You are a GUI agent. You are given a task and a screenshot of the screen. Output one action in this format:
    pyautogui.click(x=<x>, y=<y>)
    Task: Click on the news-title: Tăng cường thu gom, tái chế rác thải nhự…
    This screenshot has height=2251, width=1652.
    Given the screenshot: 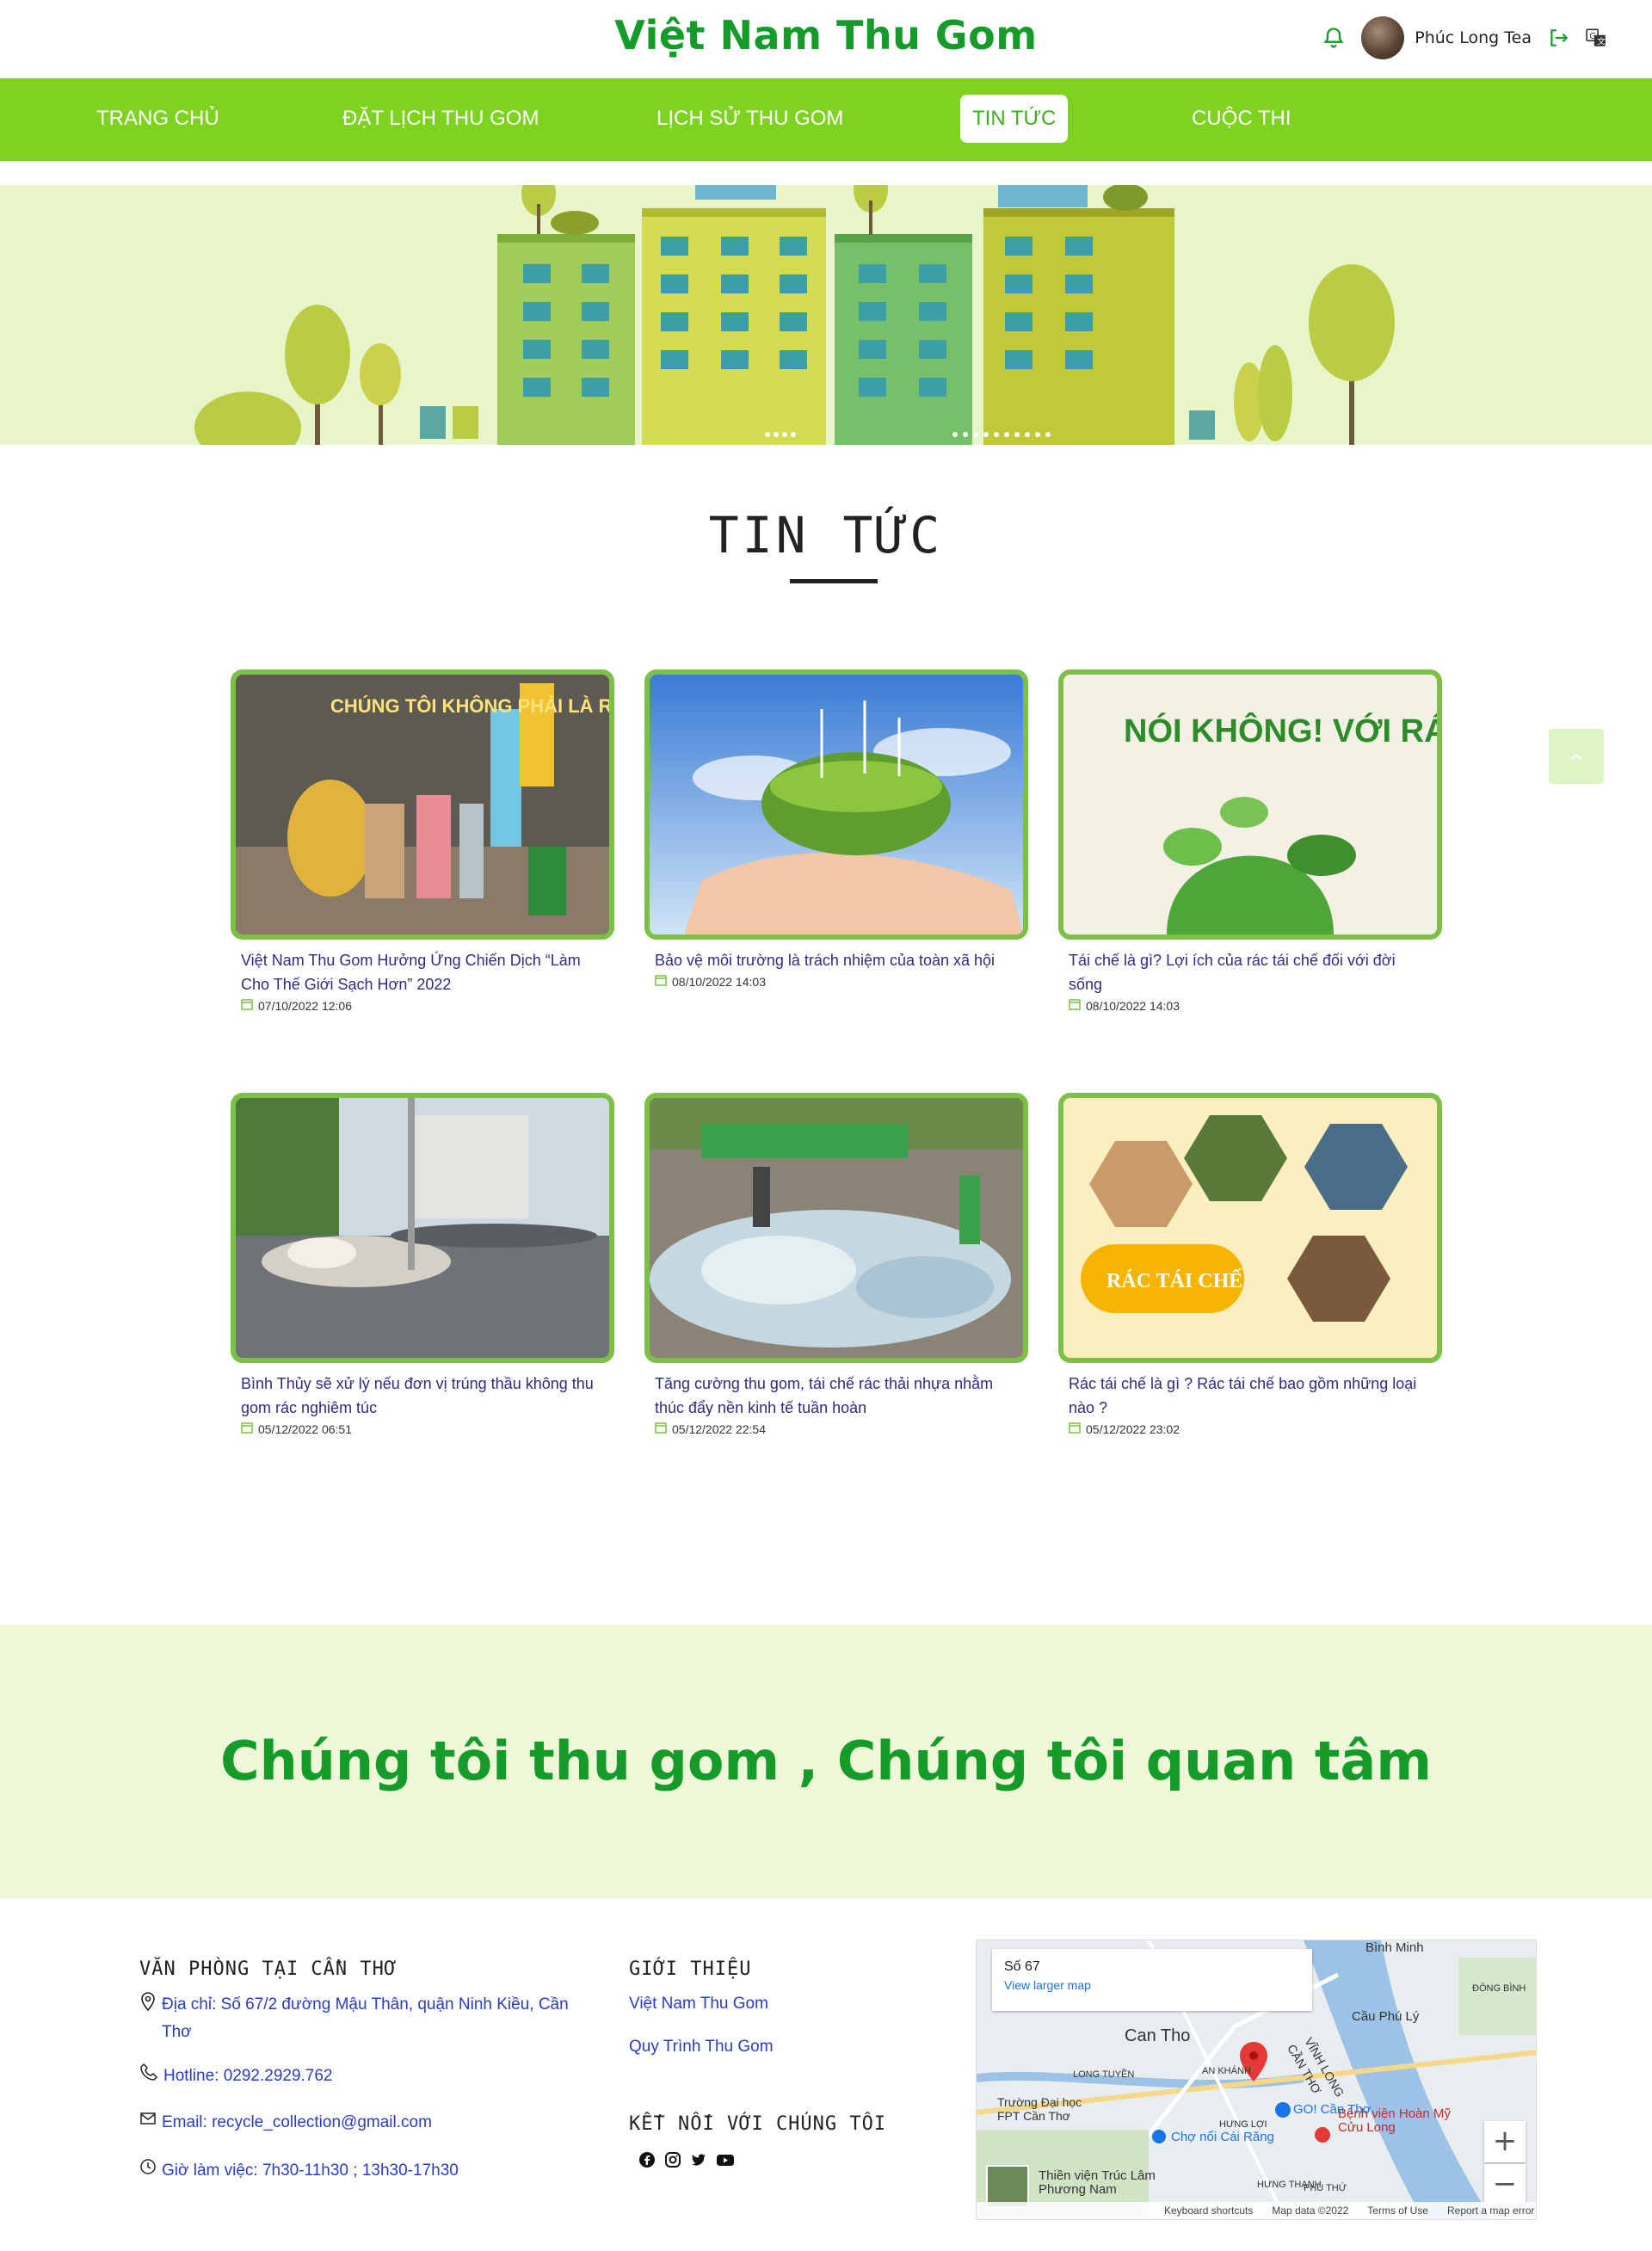 What is the action you would take?
    pyautogui.click(x=836, y=1396)
    